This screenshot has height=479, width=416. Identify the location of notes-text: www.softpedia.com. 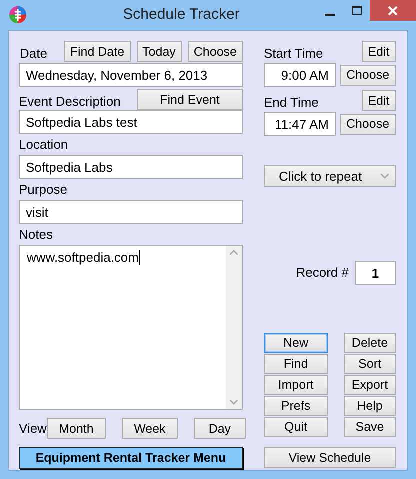
(83, 257).